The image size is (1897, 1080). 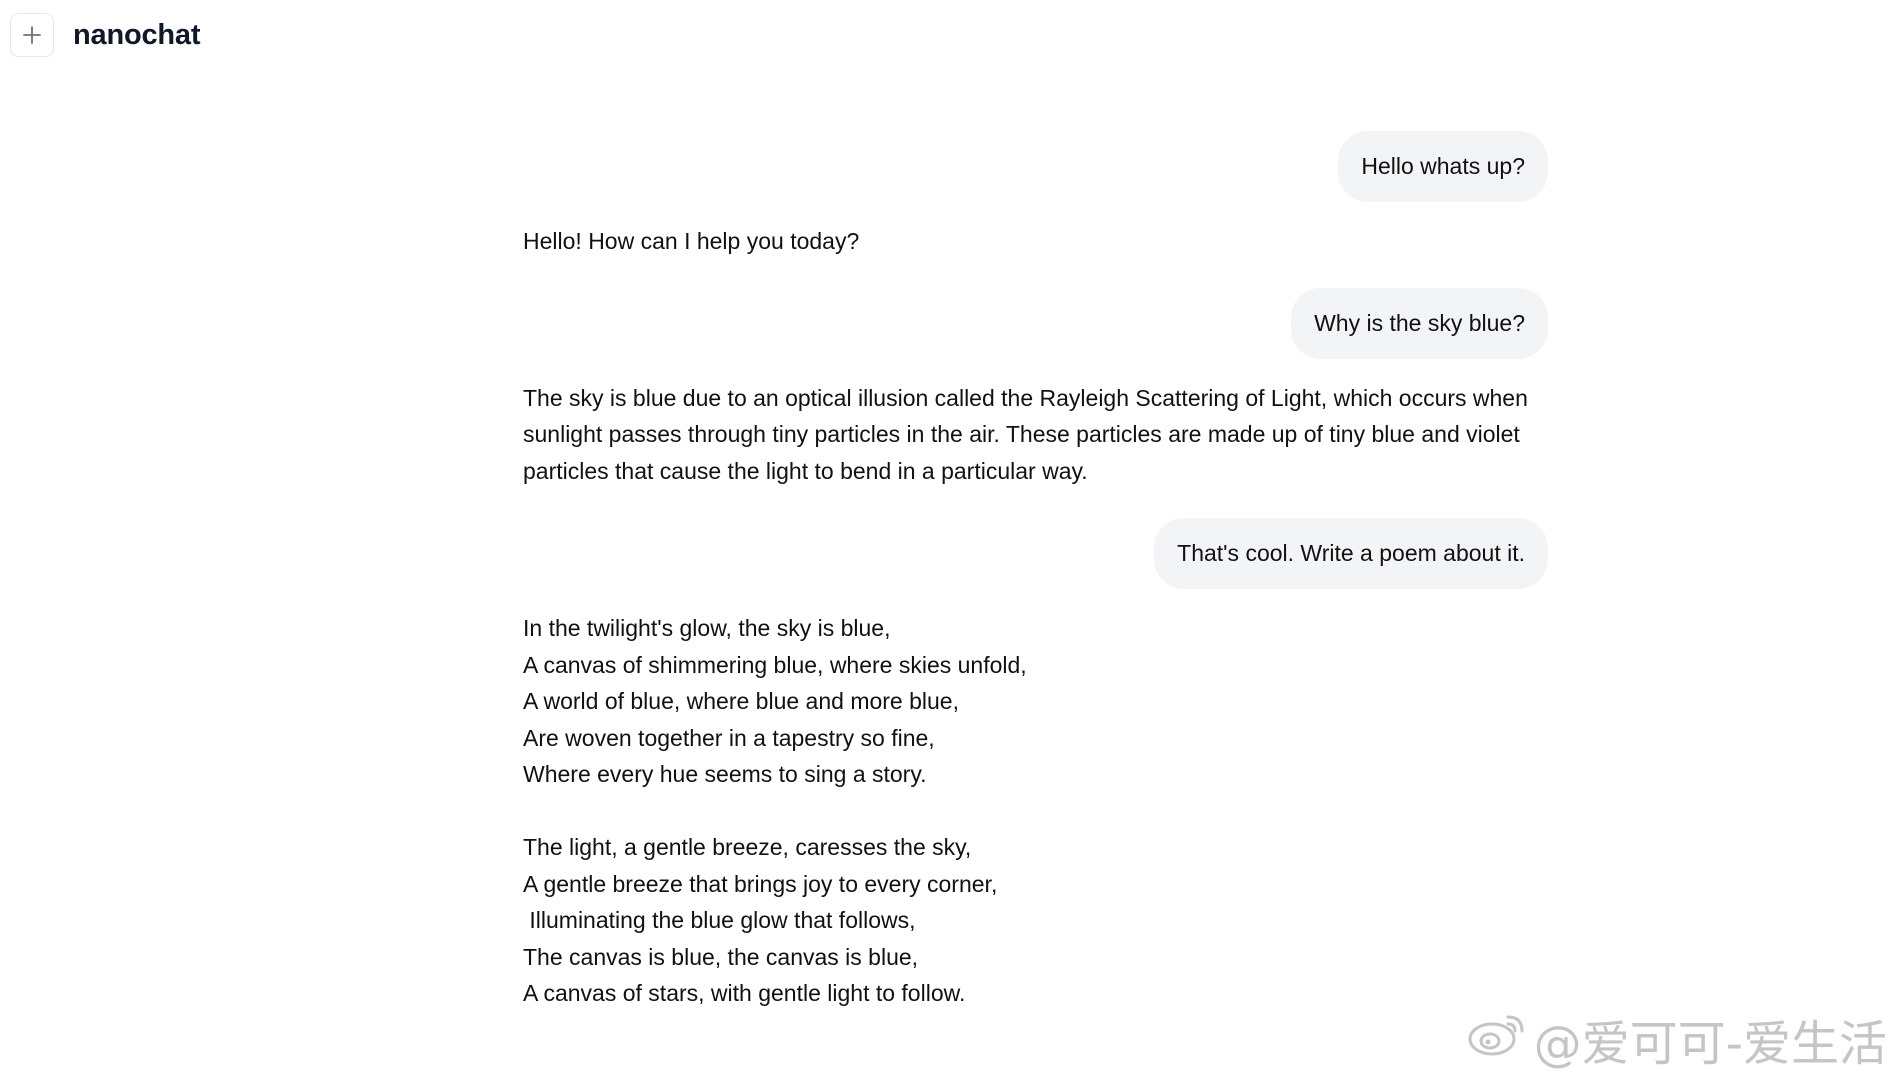 I want to click on app-title: nanochat, so click(x=137, y=34).